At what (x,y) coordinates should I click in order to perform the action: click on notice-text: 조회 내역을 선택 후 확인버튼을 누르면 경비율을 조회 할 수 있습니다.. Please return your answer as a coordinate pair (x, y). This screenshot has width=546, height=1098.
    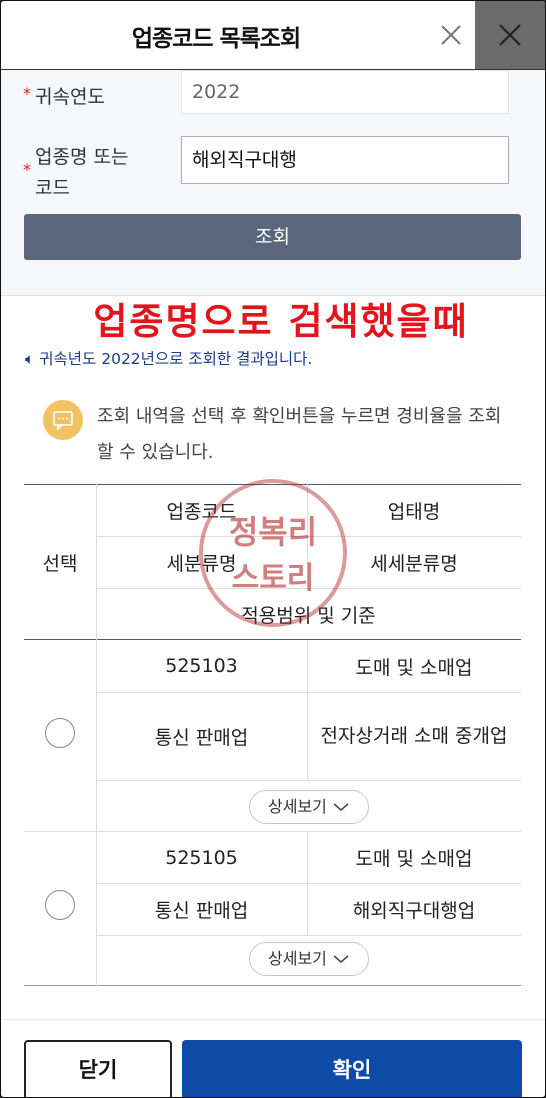
    Looking at the image, I should click on (299, 434).